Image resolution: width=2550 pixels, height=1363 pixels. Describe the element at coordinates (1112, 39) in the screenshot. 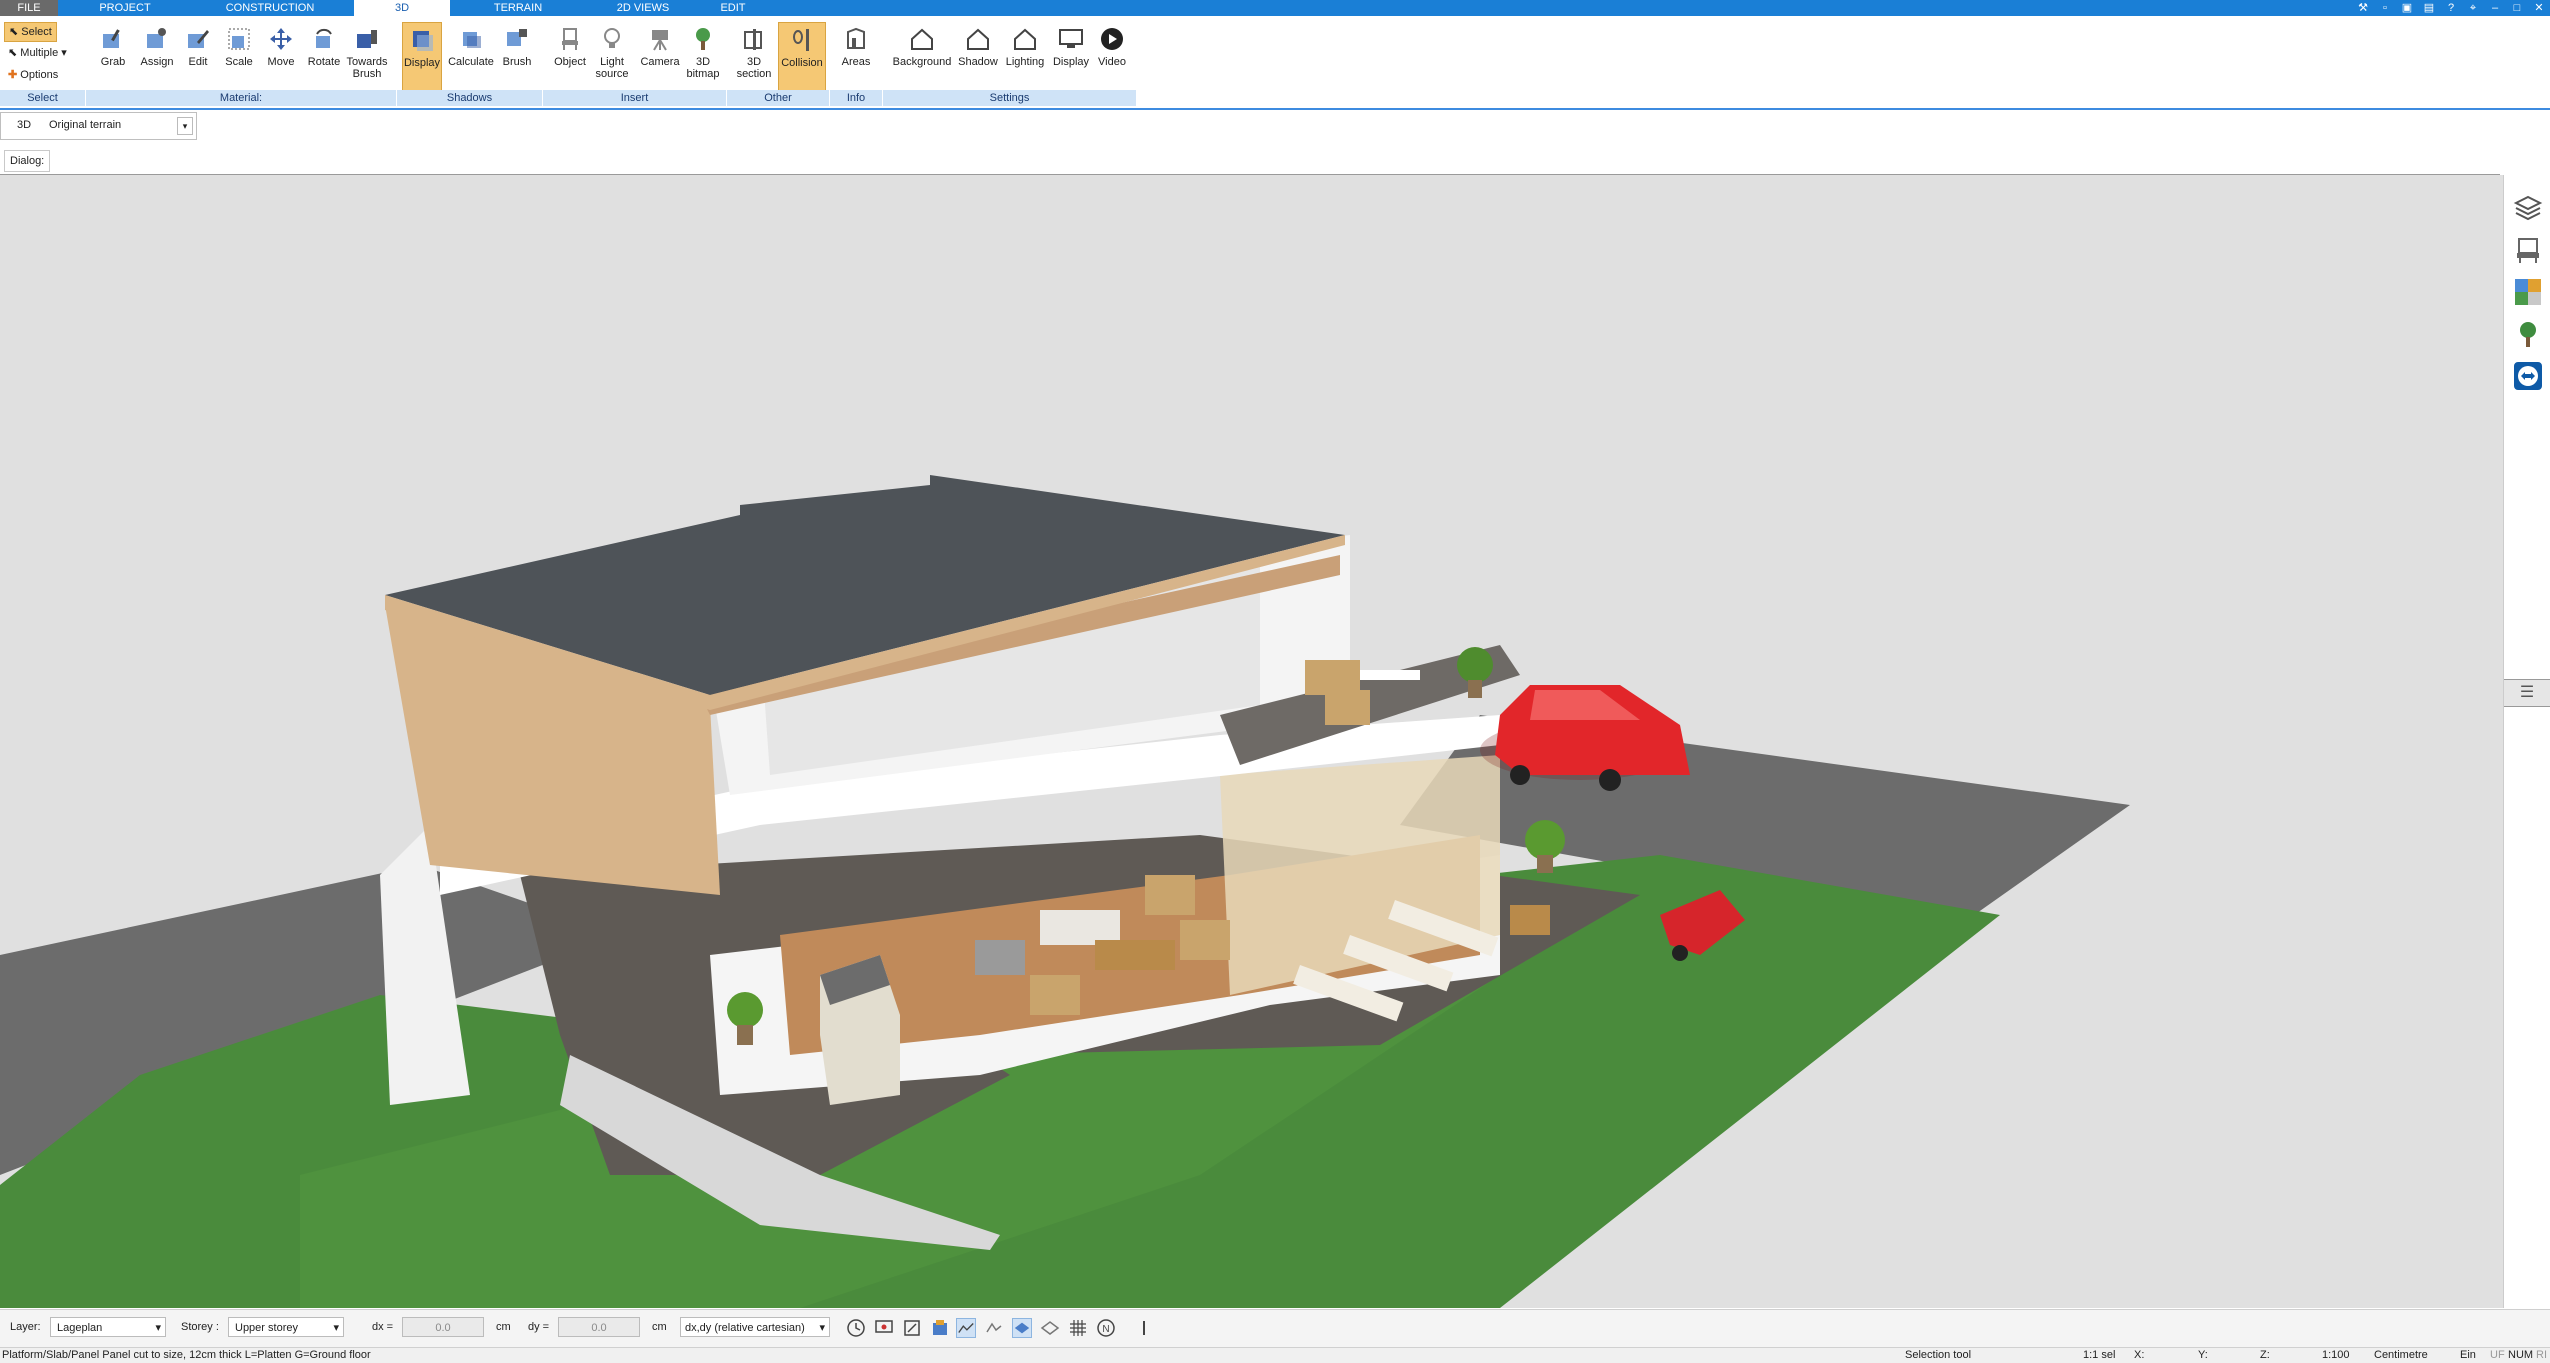

I see `play-icon` at that location.